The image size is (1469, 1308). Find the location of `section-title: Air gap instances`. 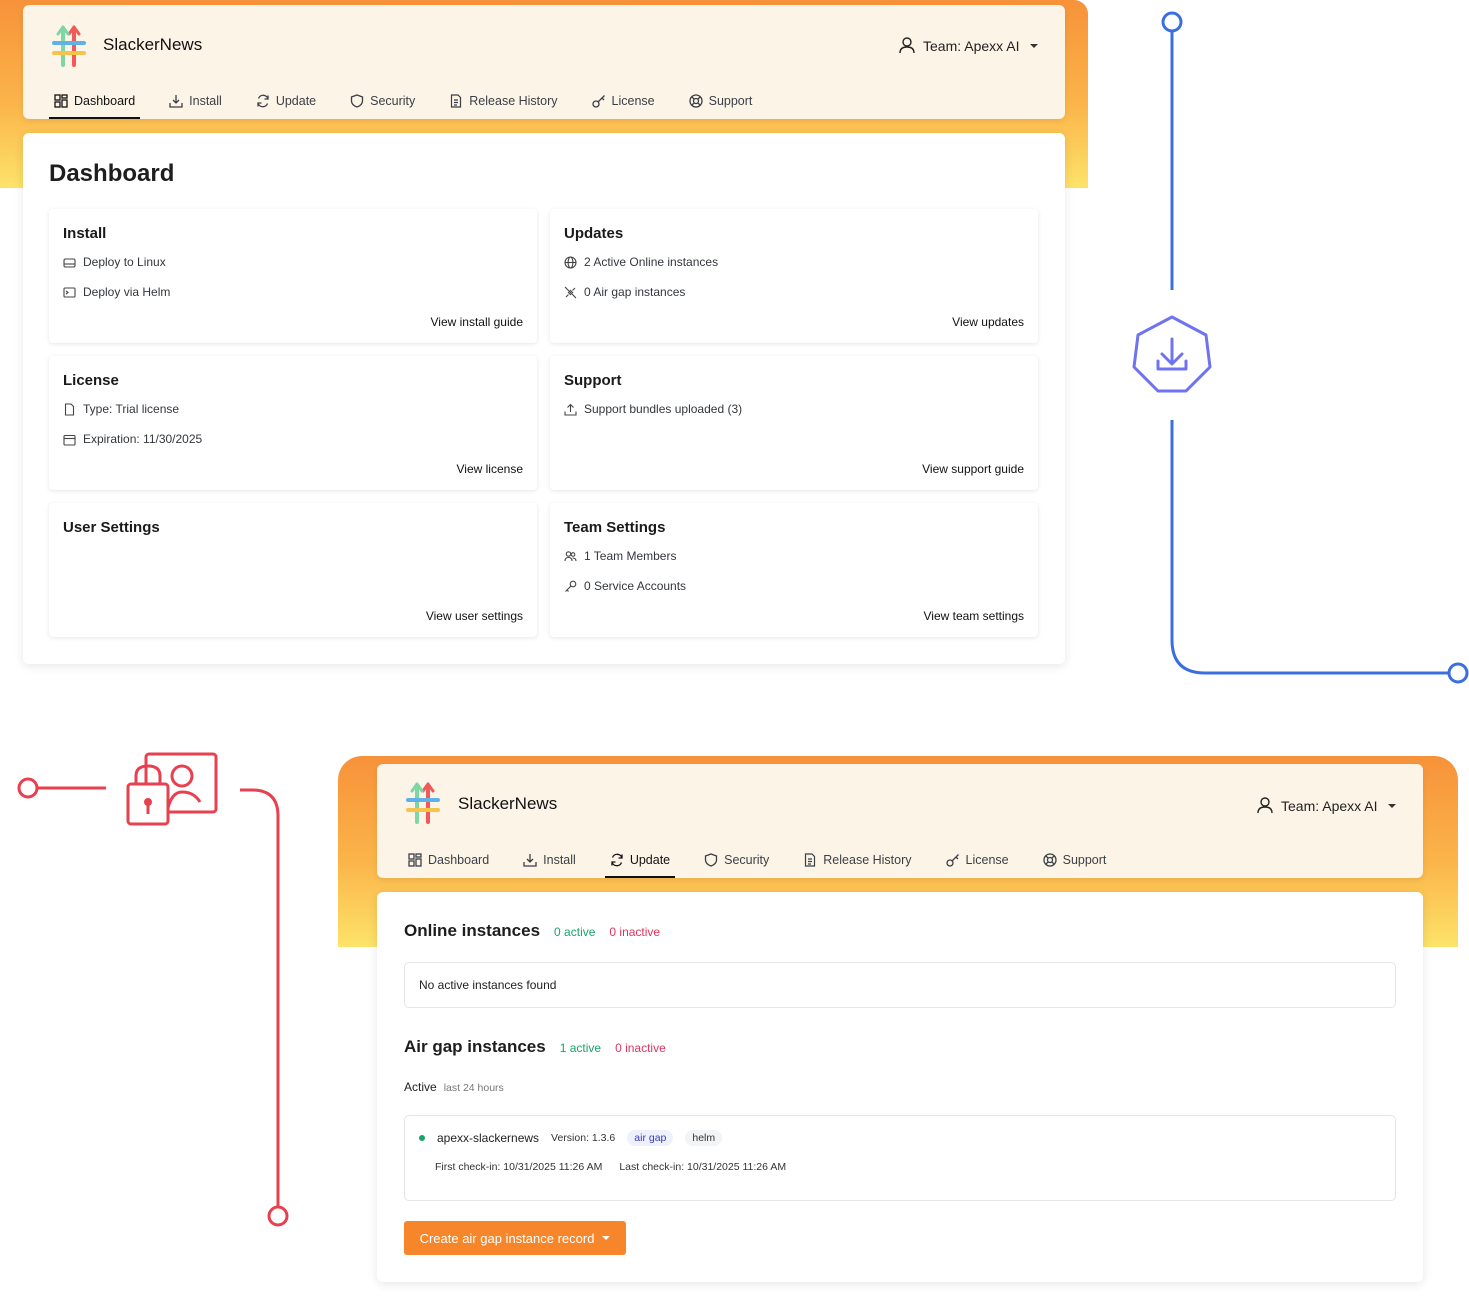

section-title: Air gap instances is located at coordinates (475, 1046).